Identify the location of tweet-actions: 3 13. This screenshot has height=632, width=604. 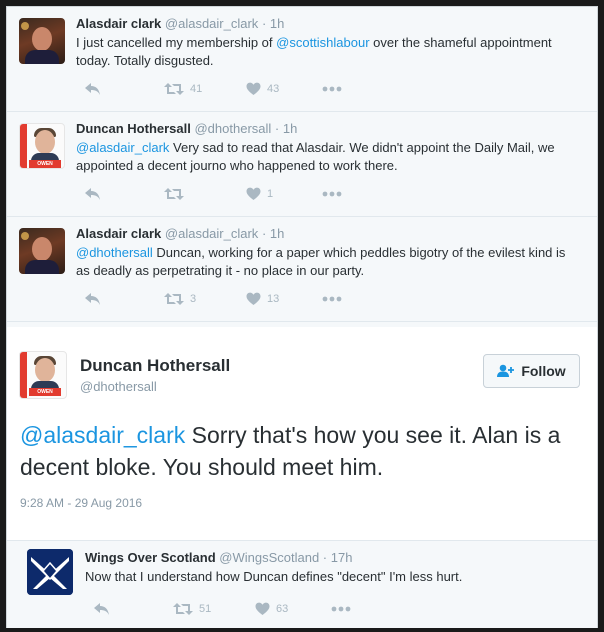
(226, 299).